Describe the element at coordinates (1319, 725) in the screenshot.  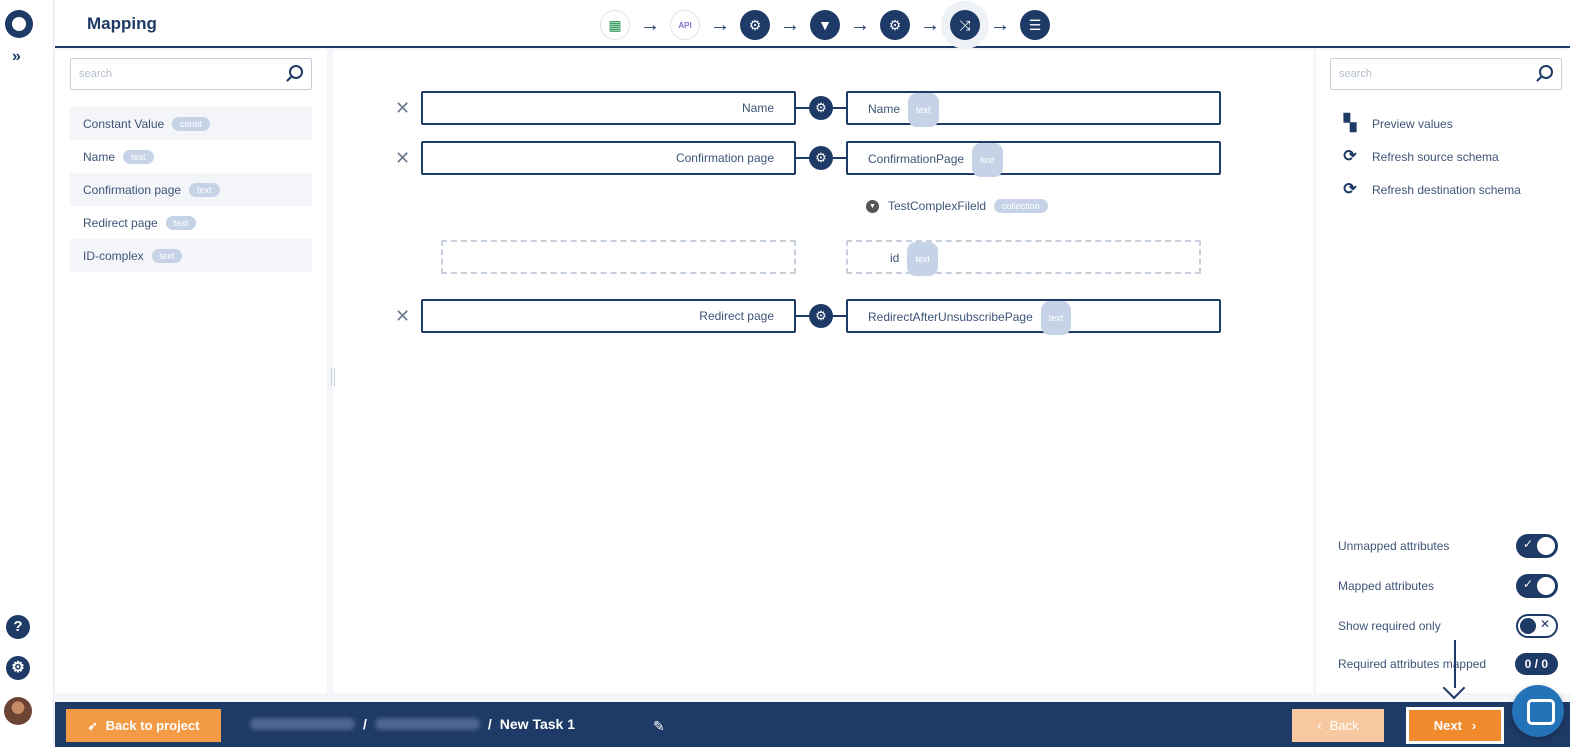
I see `chevron-left-icon: ‹` at that location.